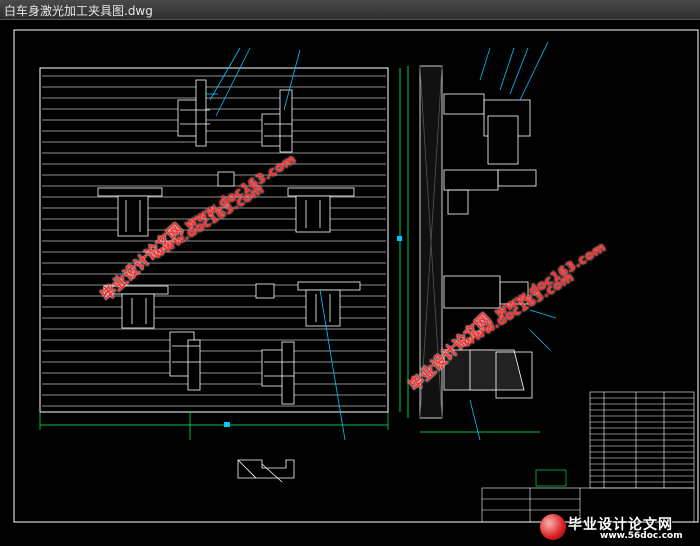 Image resolution: width=700 pixels, height=546 pixels. Describe the element at coordinates (620, 529) in the screenshot. I see `site-logo: 毕业设计论文网 www.56doc.com` at that location.